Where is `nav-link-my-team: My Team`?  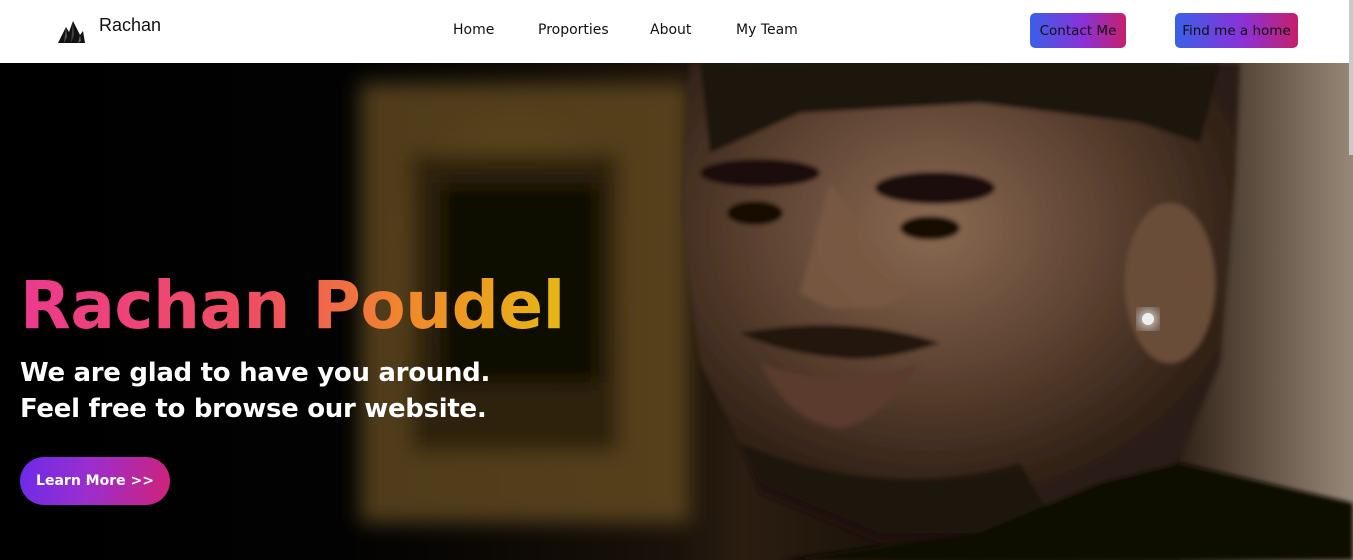 nav-link-my-team: My Team is located at coordinates (767, 30).